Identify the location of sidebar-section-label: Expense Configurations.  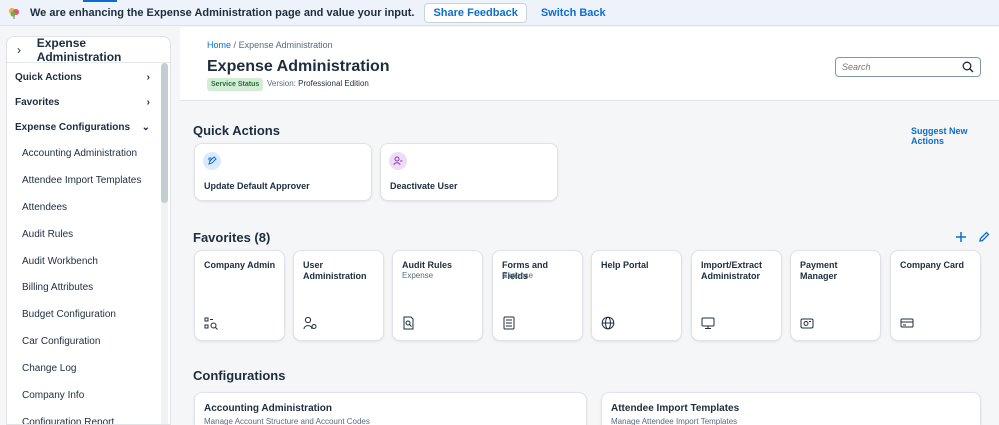
(73, 127).